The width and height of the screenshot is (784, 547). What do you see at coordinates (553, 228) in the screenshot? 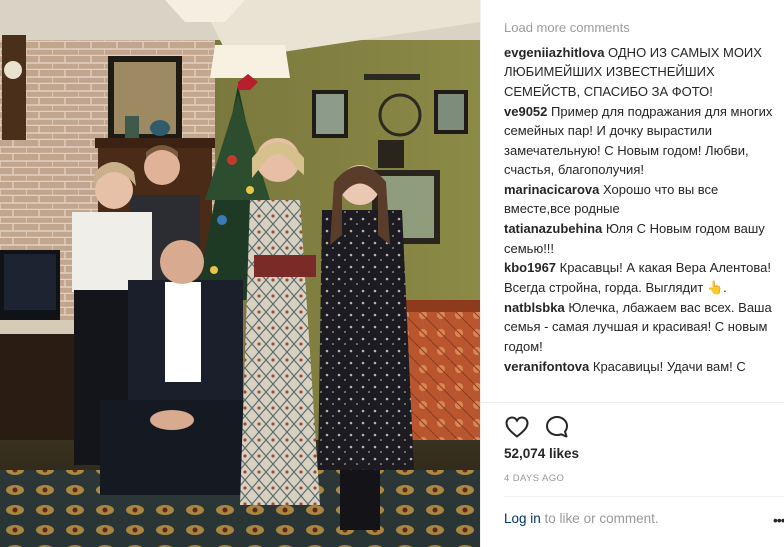
I see `comment-username: tatianazubehina` at bounding box center [553, 228].